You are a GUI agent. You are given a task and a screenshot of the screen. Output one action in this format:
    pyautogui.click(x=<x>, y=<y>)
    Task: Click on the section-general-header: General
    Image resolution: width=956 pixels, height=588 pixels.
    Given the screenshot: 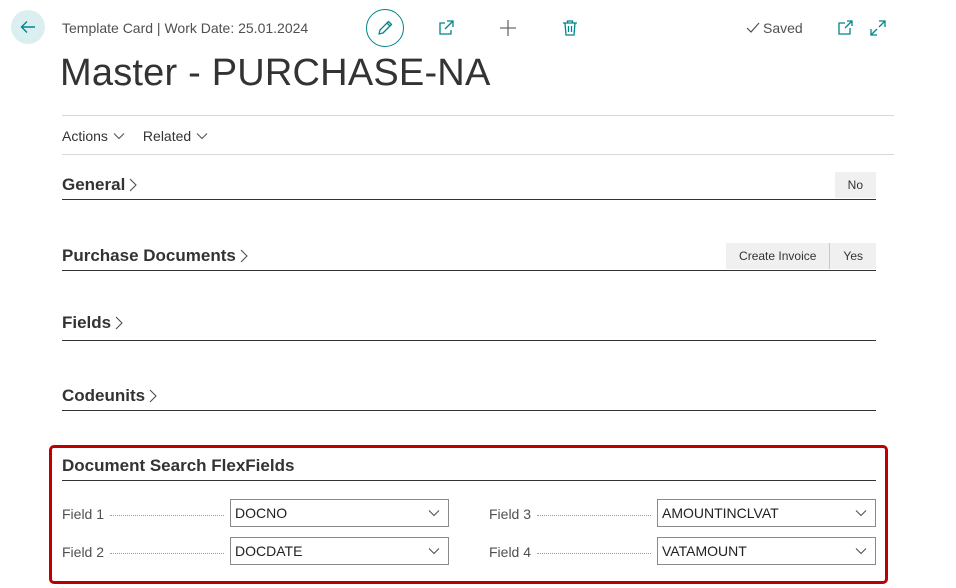 What is the action you would take?
    pyautogui.click(x=100, y=185)
    